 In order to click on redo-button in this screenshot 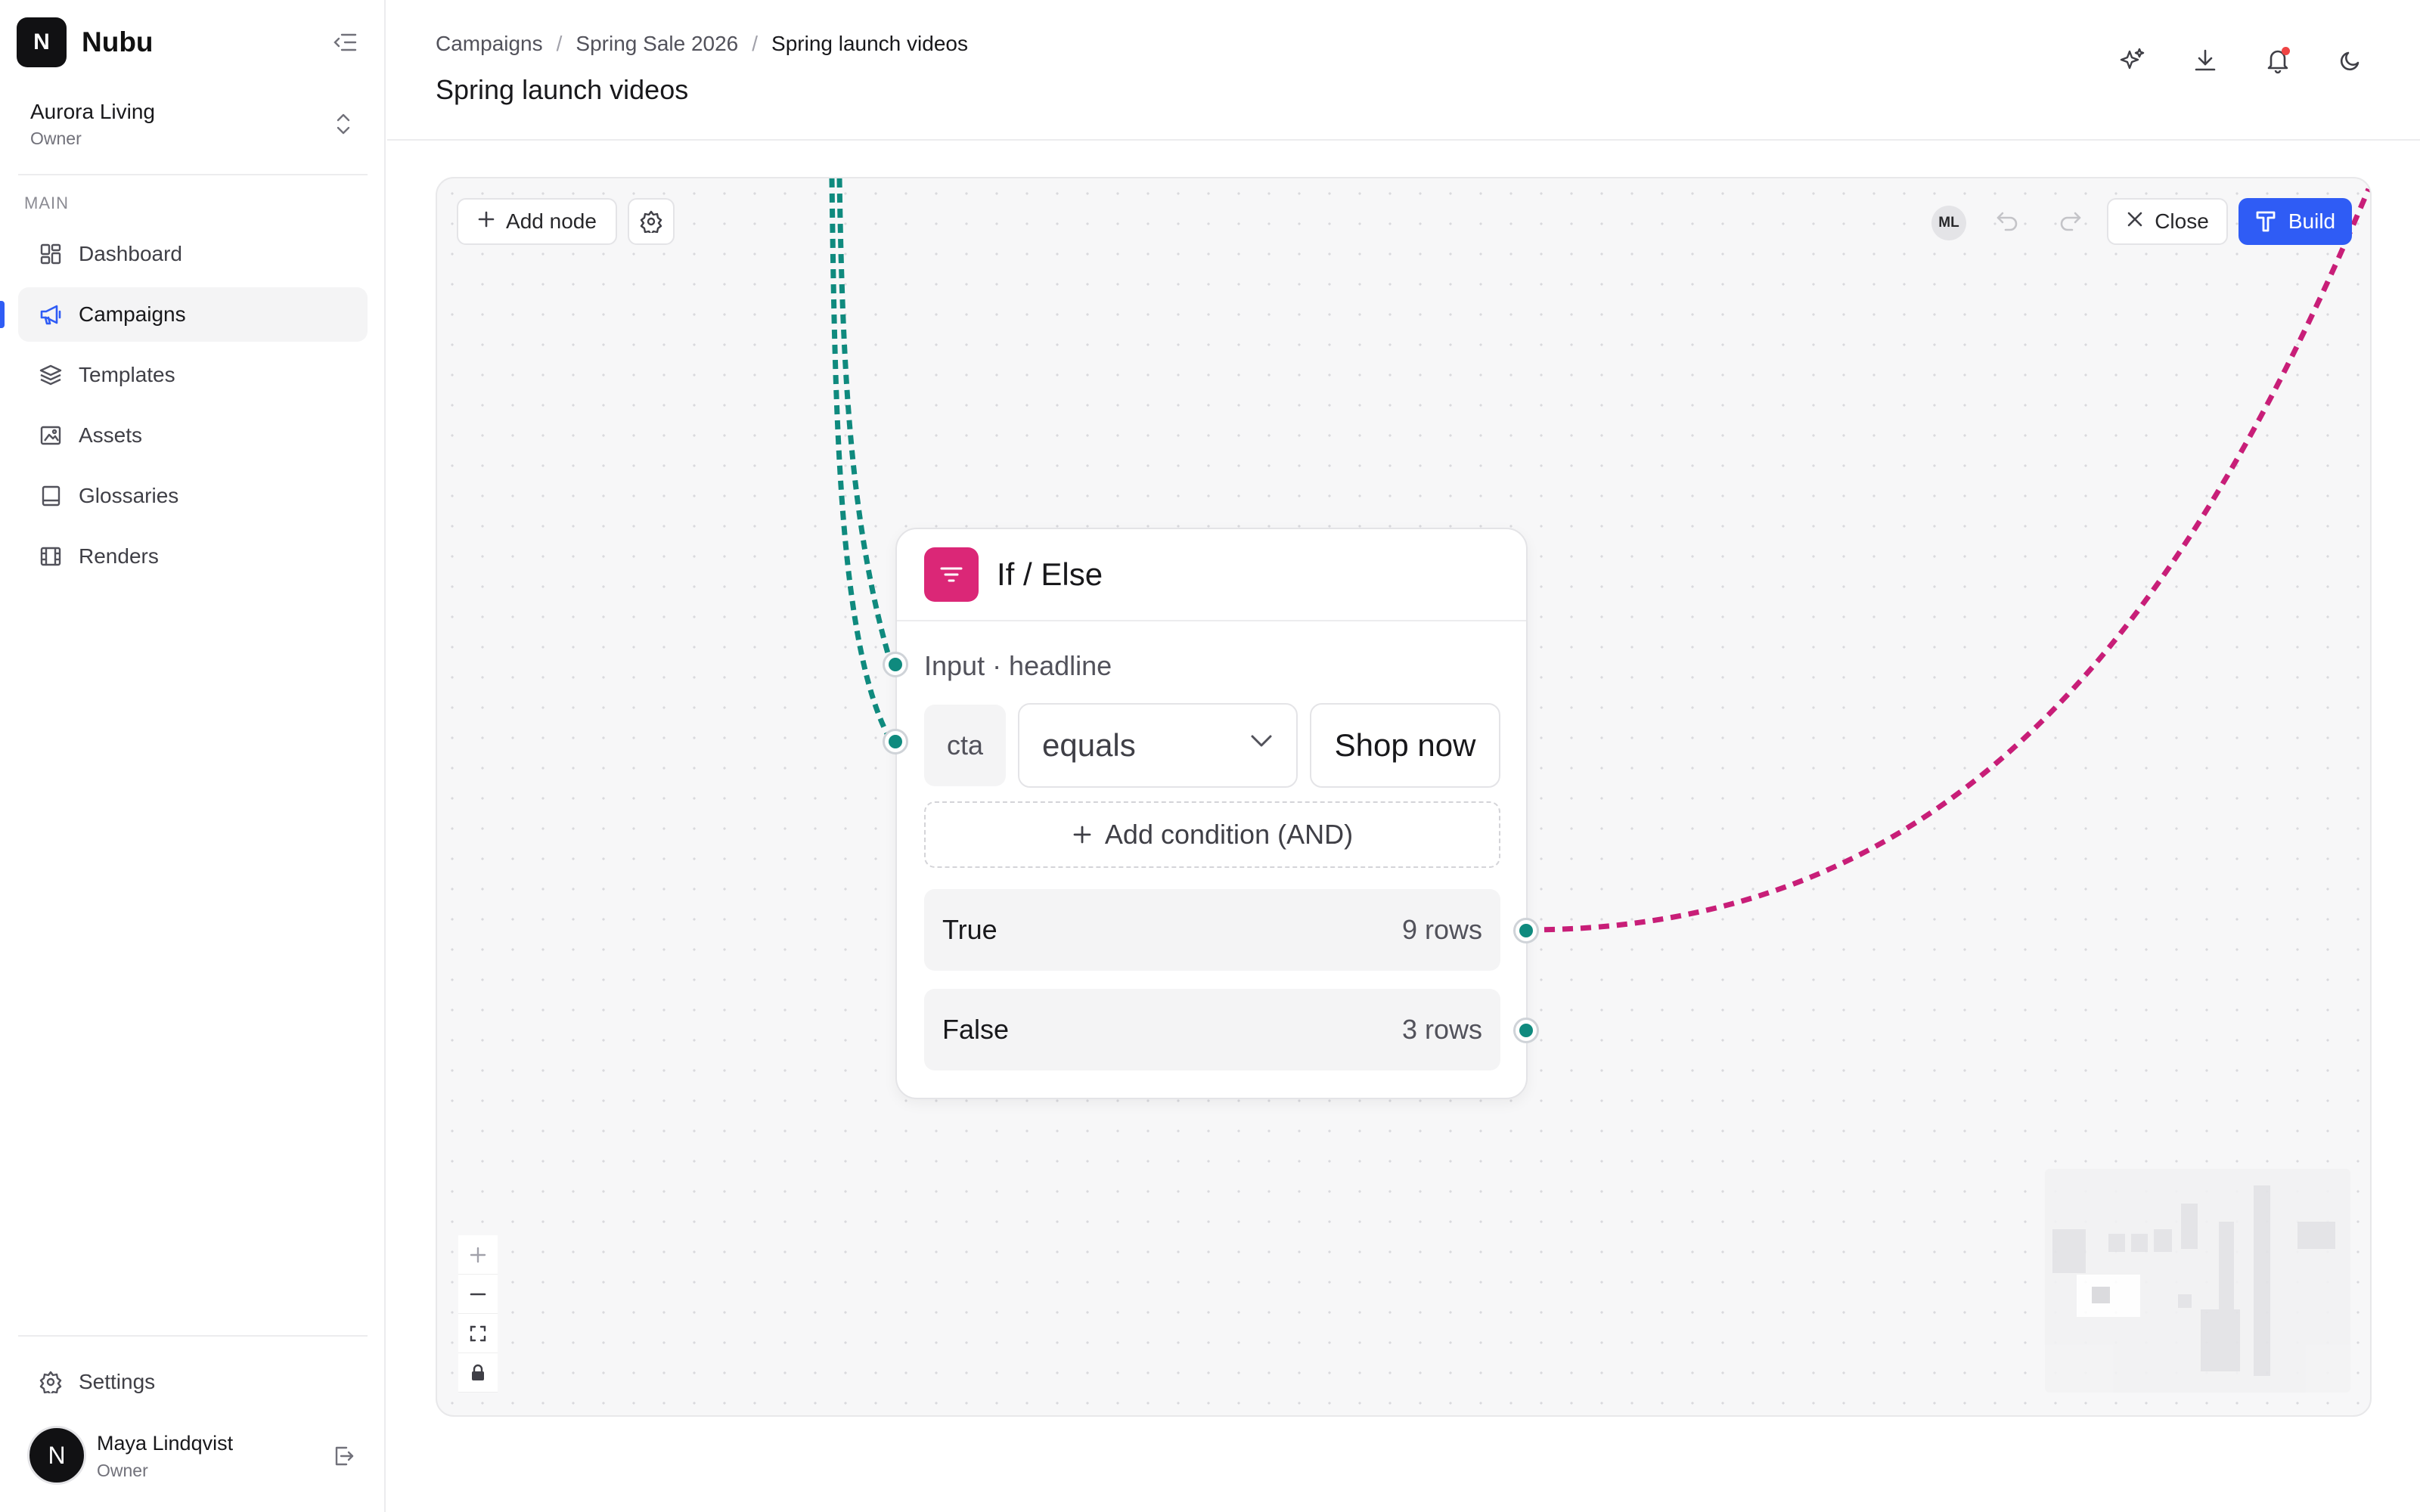, I will do `click(2069, 221)`.